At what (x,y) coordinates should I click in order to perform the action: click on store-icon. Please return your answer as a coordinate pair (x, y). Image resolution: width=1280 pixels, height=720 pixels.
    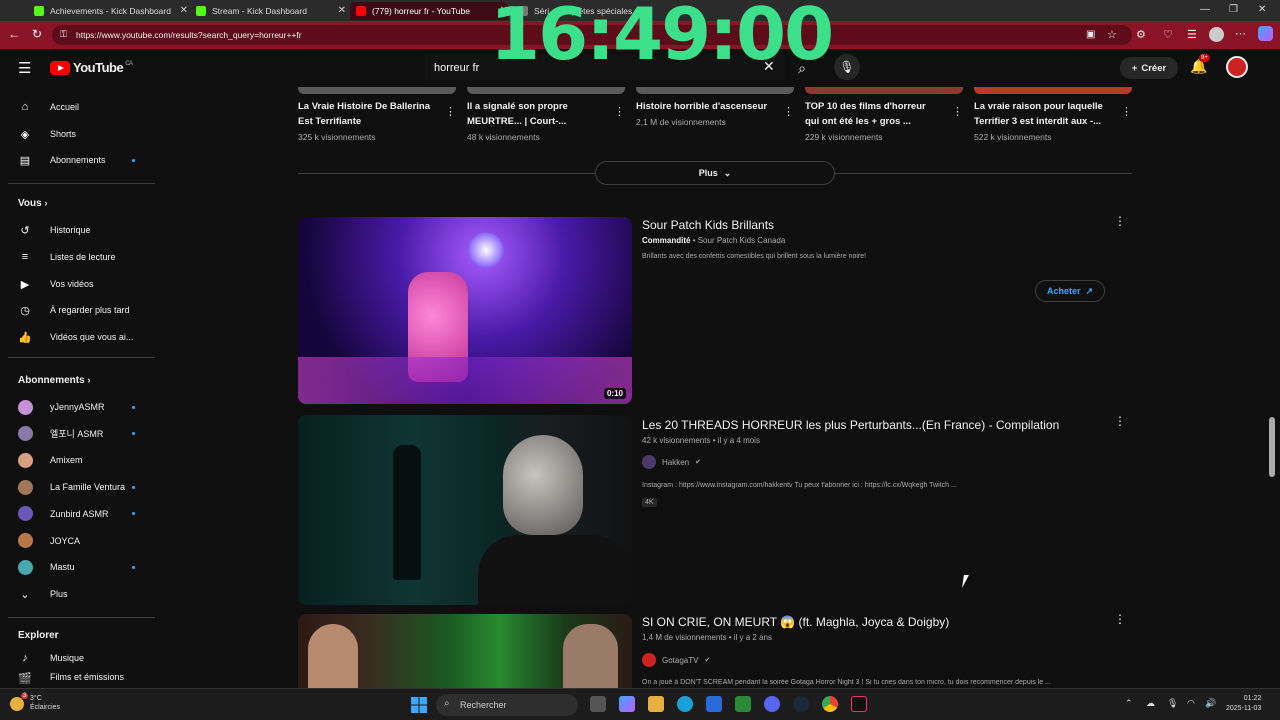
    Looking at the image, I should click on (714, 704).